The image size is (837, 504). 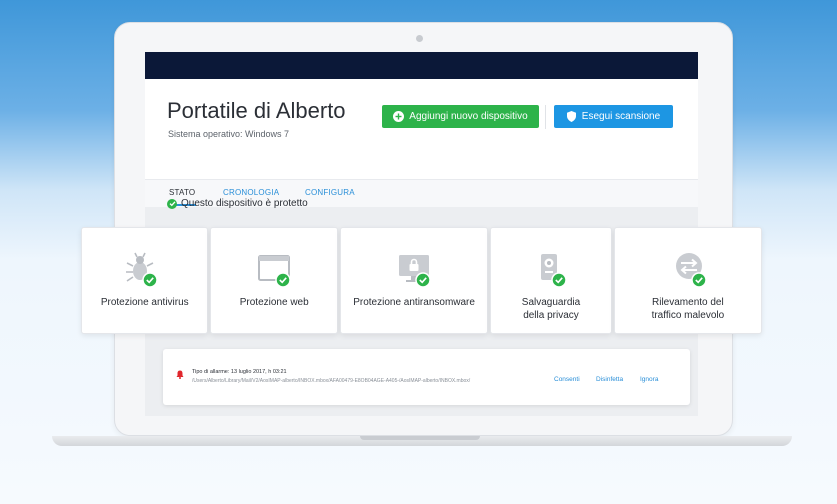 I want to click on plus-circle-icon, so click(x=399, y=116).